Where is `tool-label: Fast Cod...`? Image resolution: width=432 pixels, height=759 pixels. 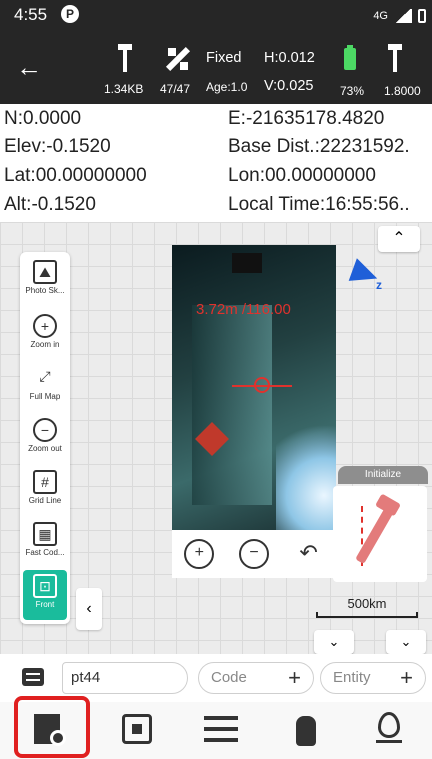
tool-label: Fast Cod... is located at coordinates (45, 552).